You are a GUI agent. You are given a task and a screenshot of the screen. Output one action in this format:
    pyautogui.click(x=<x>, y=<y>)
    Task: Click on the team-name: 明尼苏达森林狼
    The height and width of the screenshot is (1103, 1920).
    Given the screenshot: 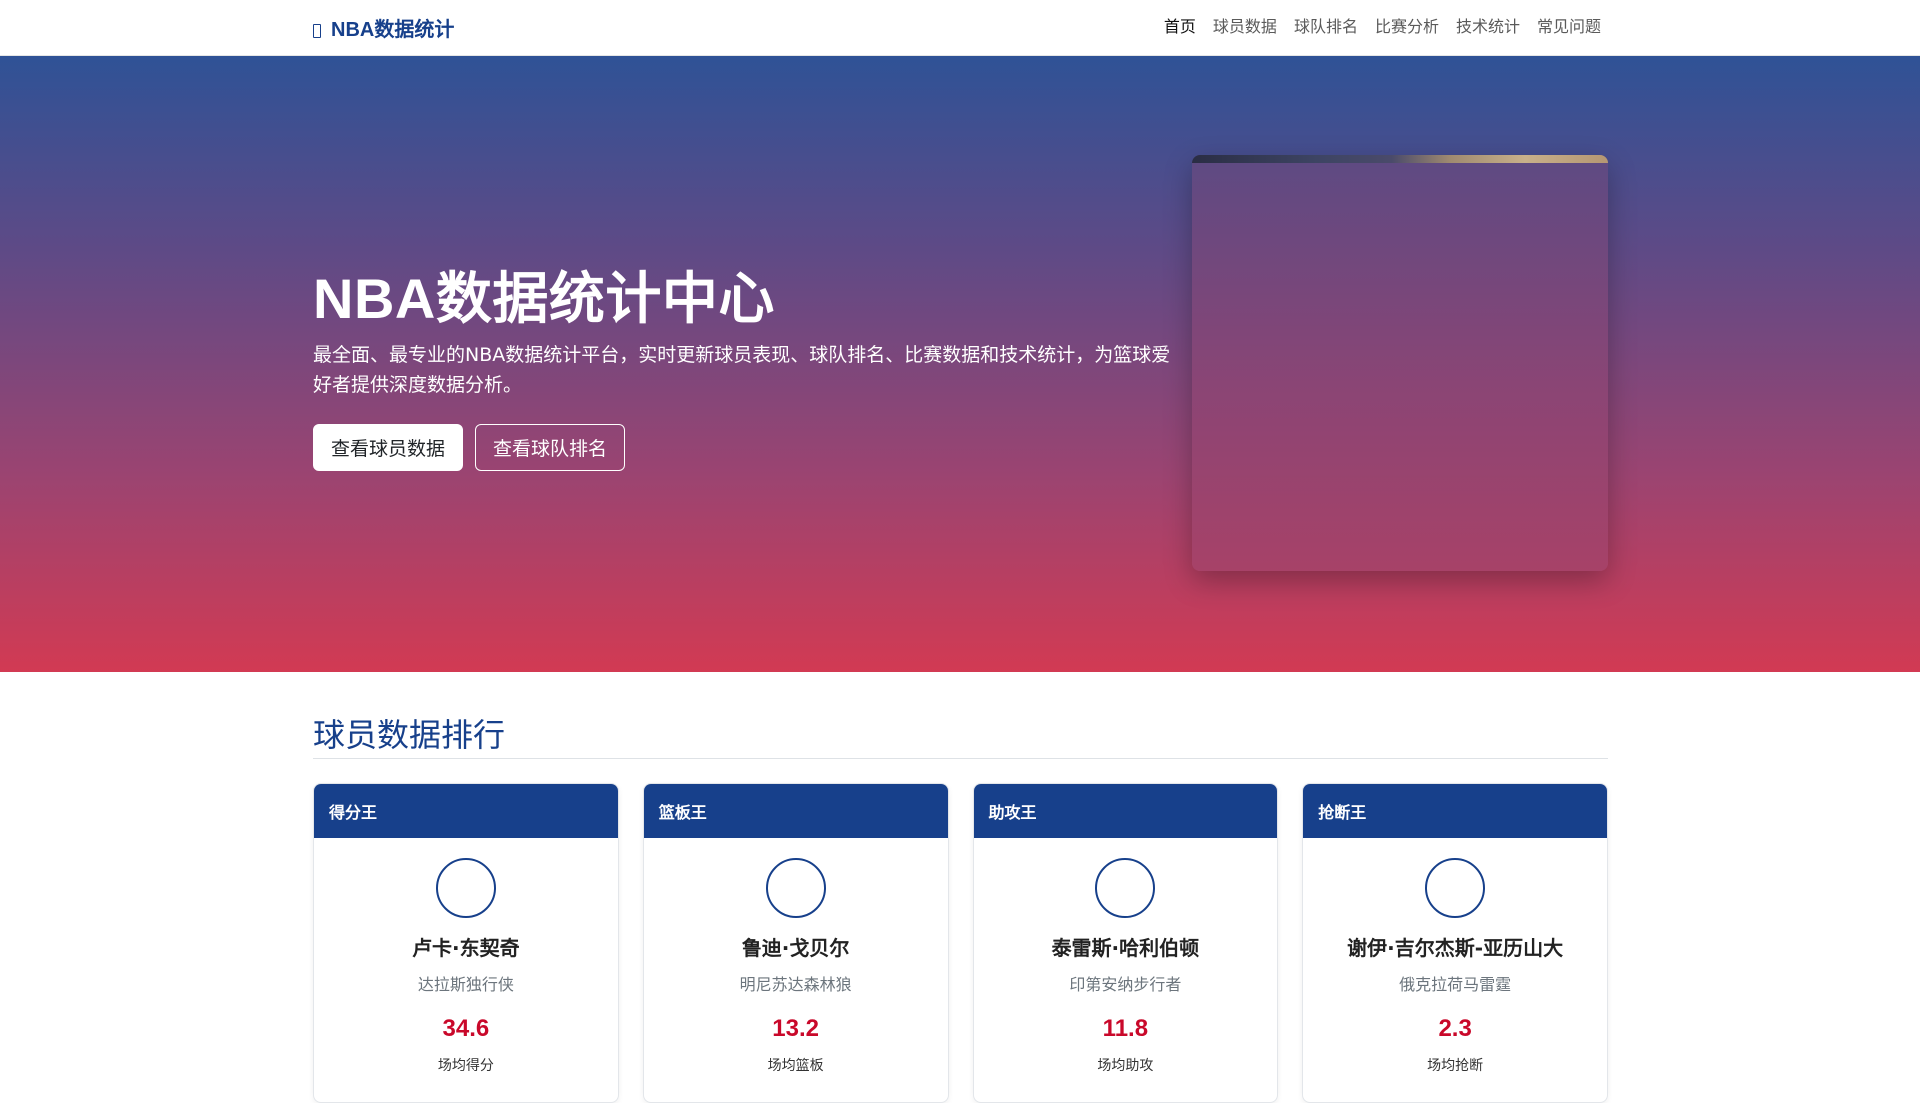 What is the action you would take?
    pyautogui.click(x=795, y=984)
    